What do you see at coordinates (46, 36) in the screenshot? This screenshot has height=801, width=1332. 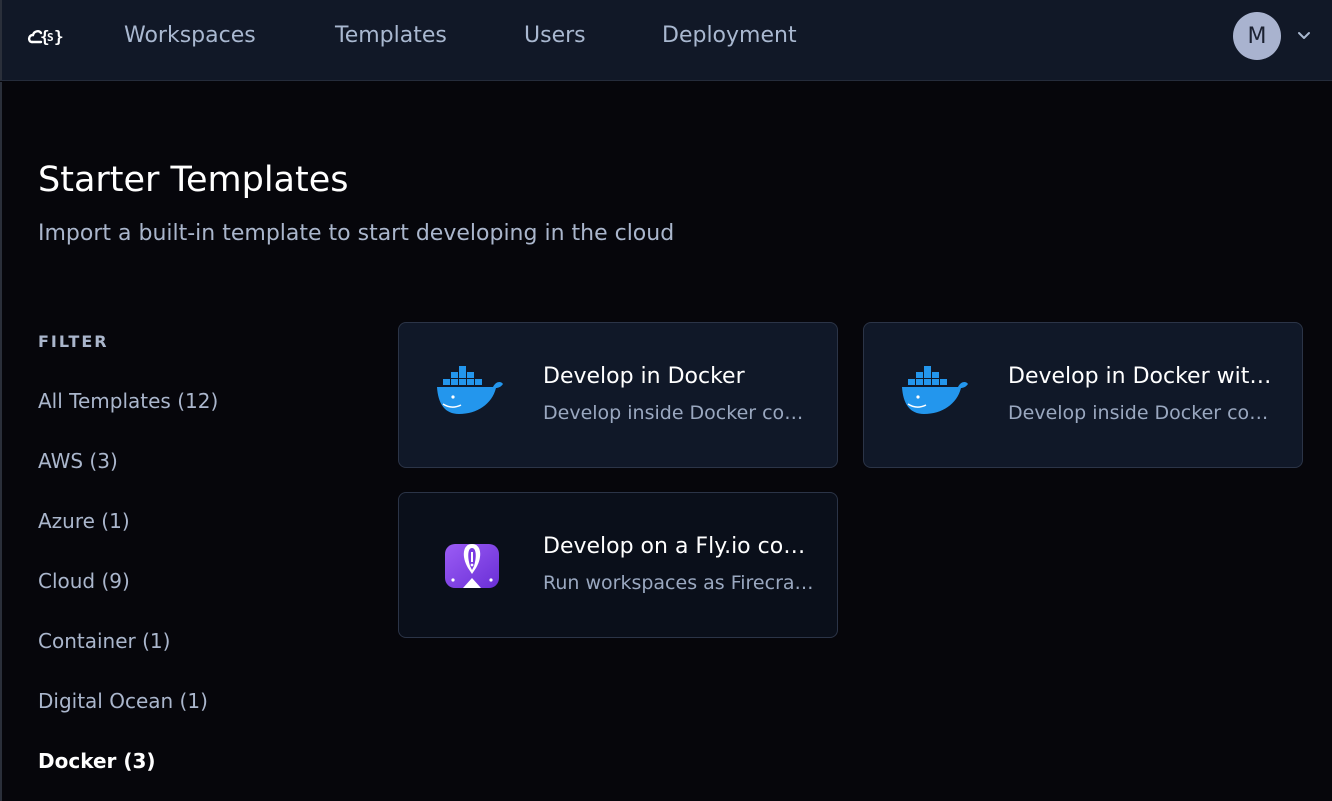 I see `coder-logo-icon: { S }` at bounding box center [46, 36].